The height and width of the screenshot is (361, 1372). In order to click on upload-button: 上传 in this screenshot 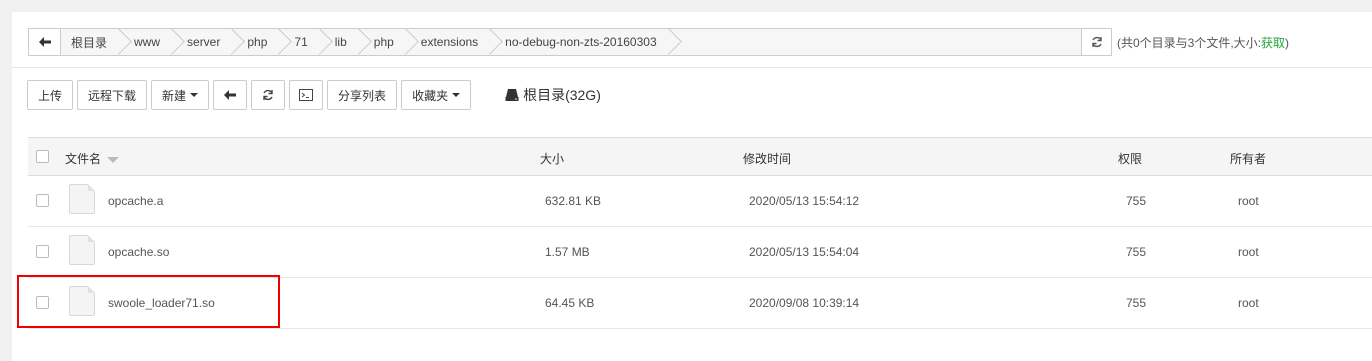, I will do `click(50, 95)`.